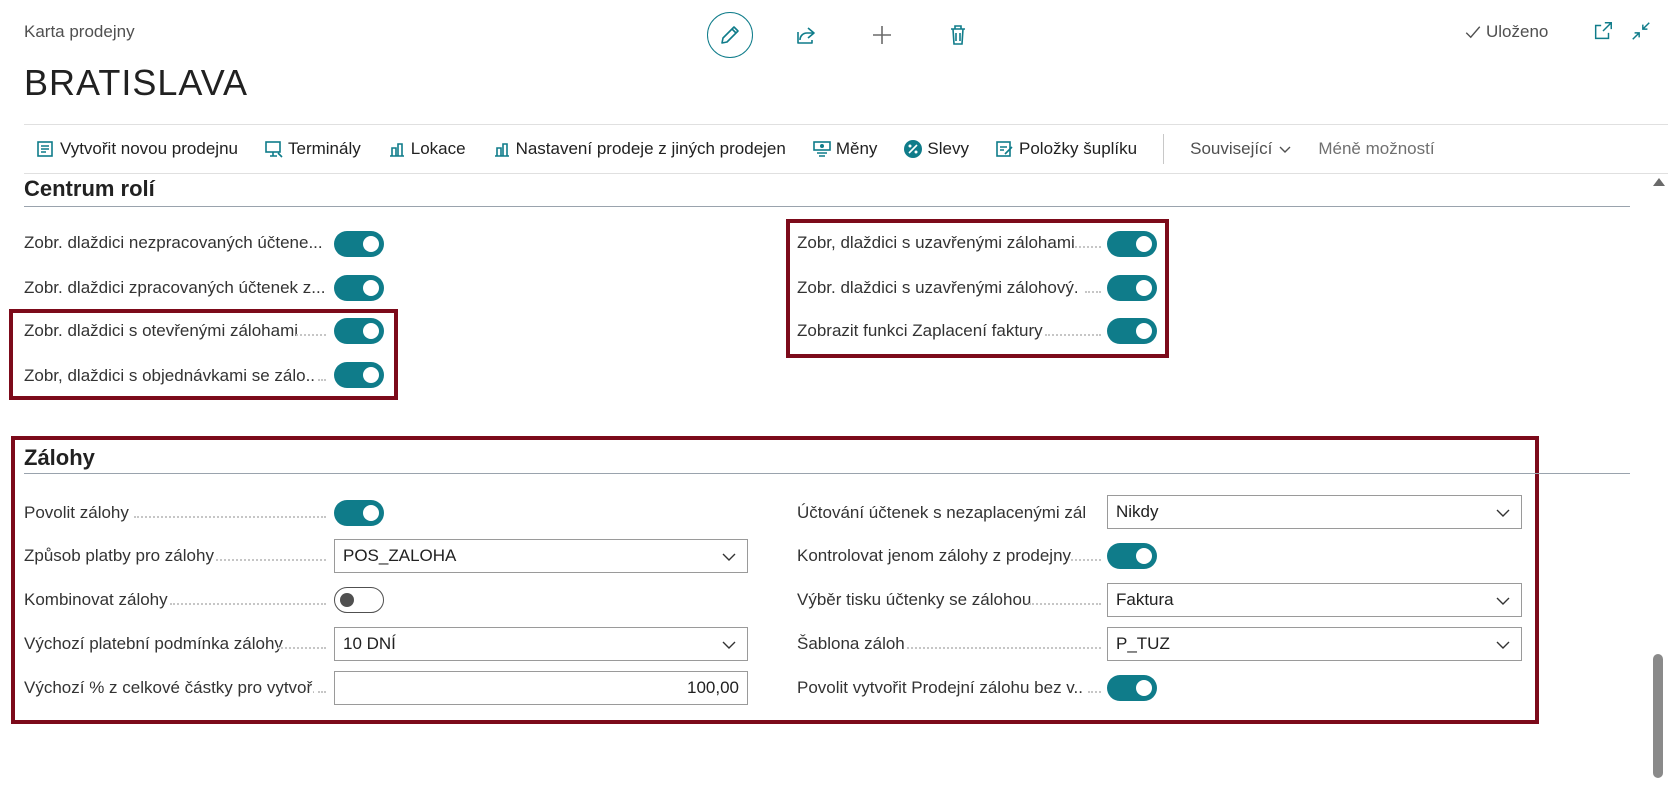  I want to click on drawer-items-icon, so click(1005, 149).